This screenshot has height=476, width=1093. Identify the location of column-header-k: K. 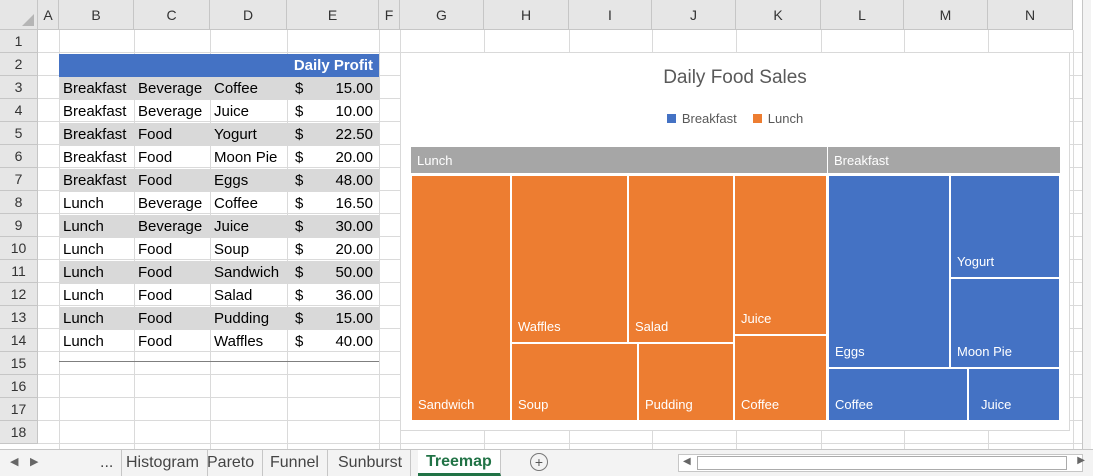
(778, 15).